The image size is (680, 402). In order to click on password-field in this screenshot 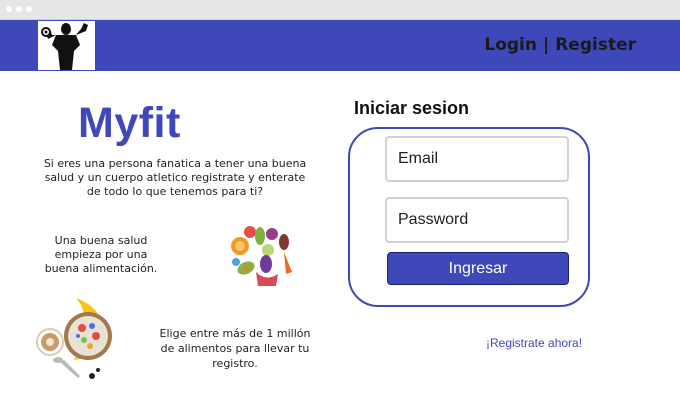, I will do `click(477, 220)`.